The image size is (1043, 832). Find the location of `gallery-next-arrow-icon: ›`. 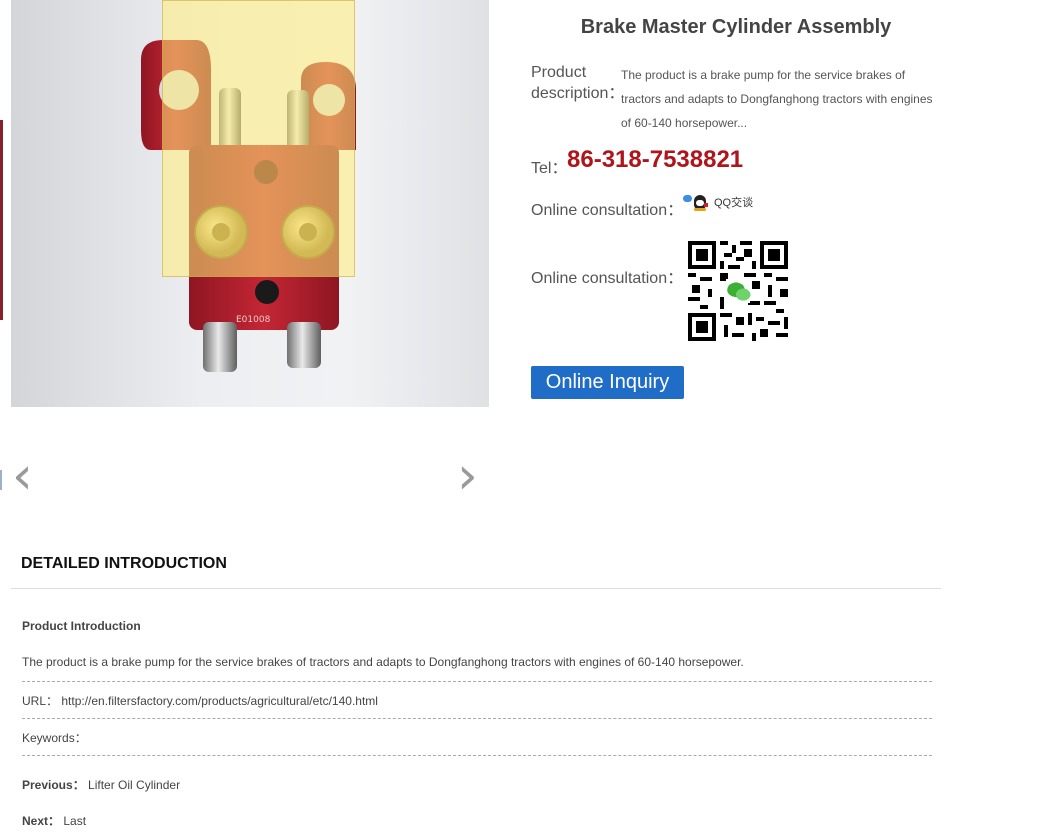

gallery-next-arrow-icon: › is located at coordinates (467, 476).